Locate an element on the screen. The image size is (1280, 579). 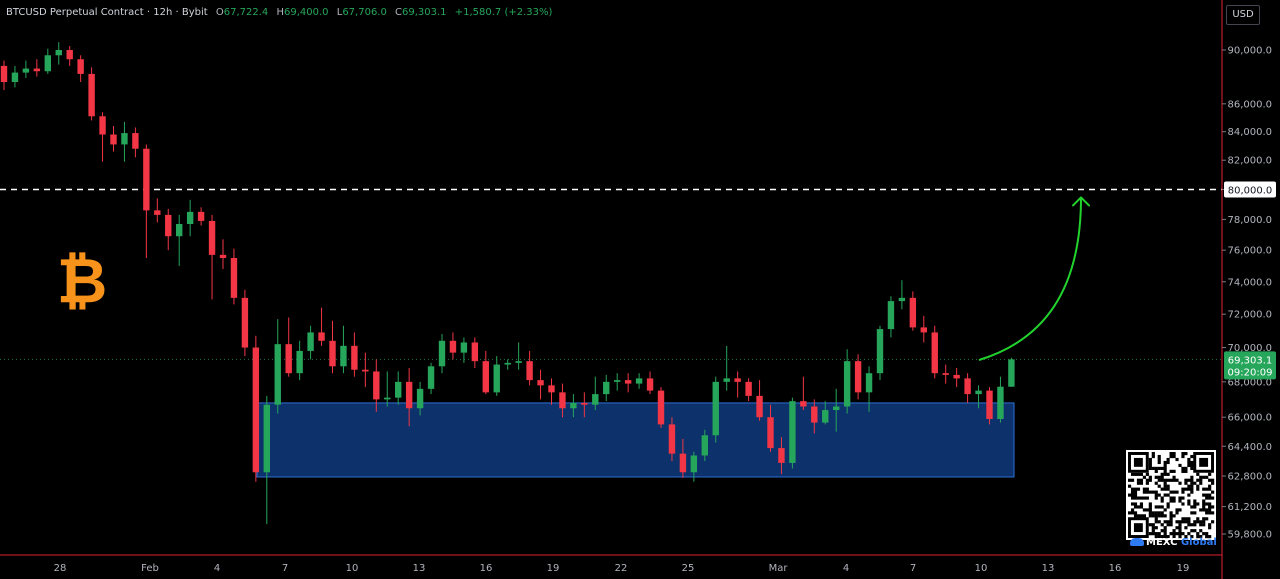
candle-up is located at coordinates (792, 433).